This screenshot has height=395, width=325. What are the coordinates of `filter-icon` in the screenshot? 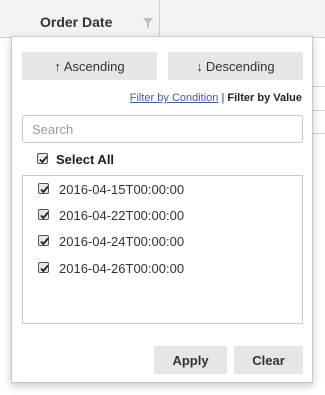 It's located at (148, 23).